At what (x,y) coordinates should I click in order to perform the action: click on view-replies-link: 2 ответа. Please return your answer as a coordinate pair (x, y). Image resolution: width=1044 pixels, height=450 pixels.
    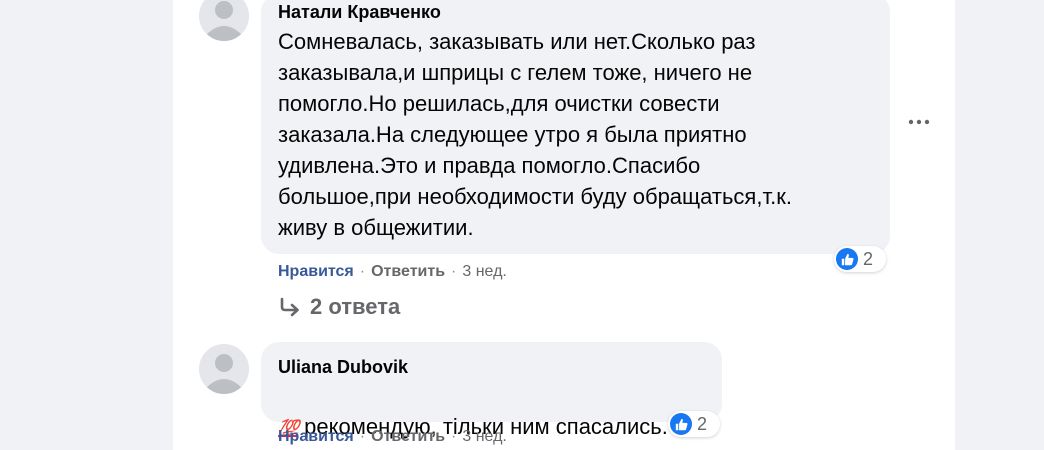
    Looking at the image, I should click on (339, 307).